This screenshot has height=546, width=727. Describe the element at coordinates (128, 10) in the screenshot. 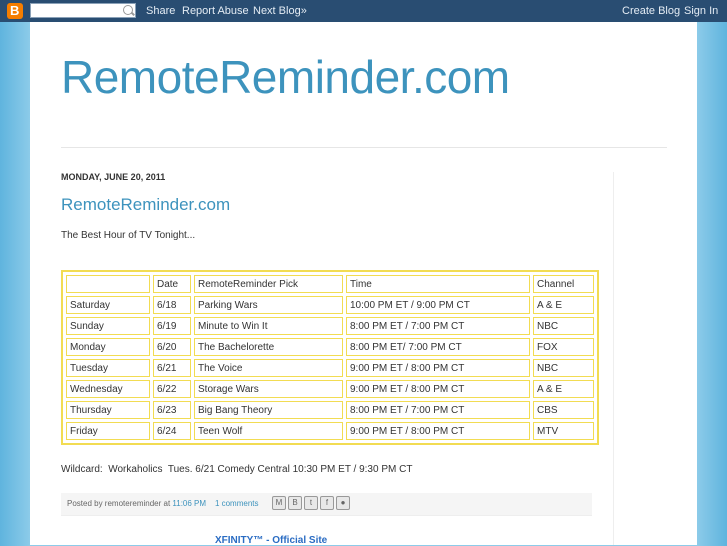

I see `search-icon` at that location.